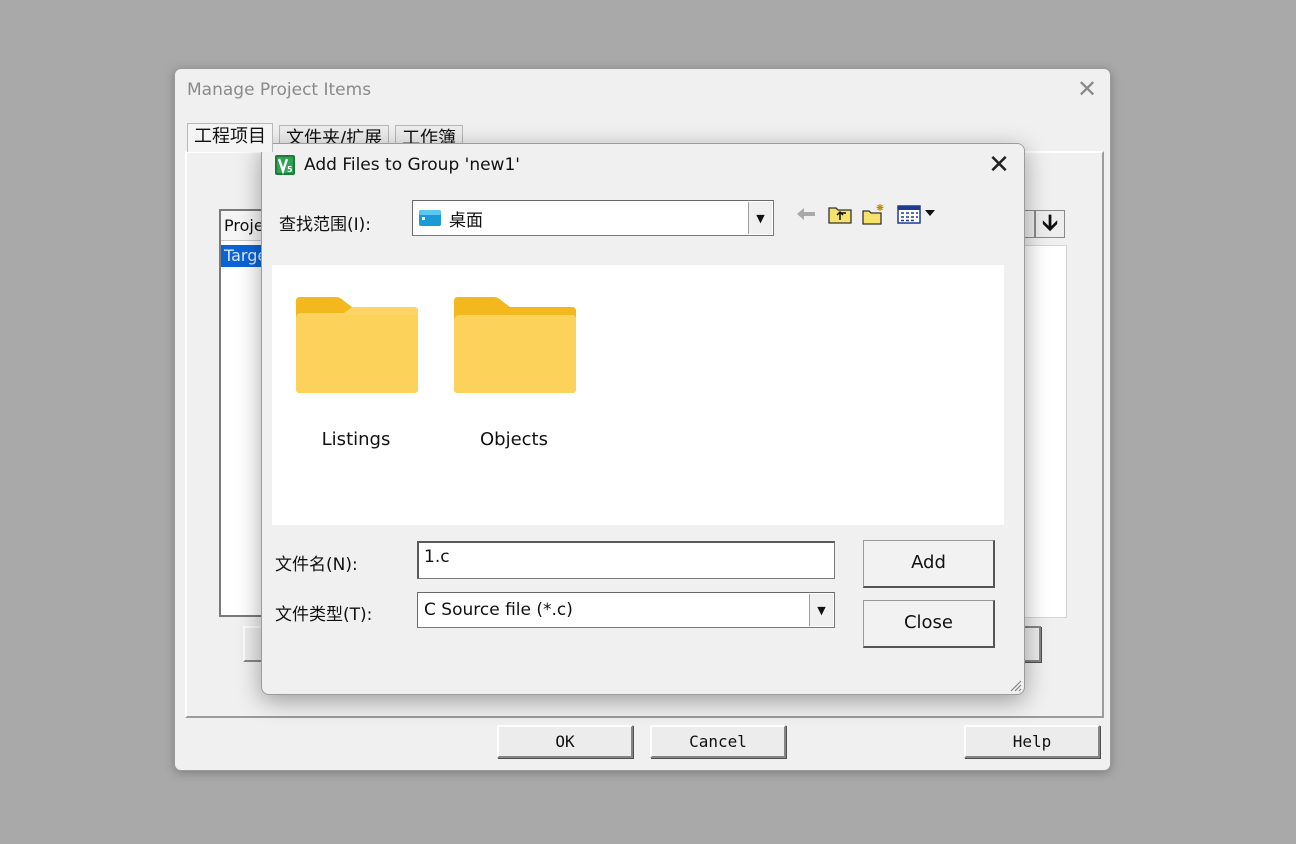 The width and height of the screenshot is (1296, 844). What do you see at coordinates (1030, 224) in the screenshot?
I see `toolbar-button` at bounding box center [1030, 224].